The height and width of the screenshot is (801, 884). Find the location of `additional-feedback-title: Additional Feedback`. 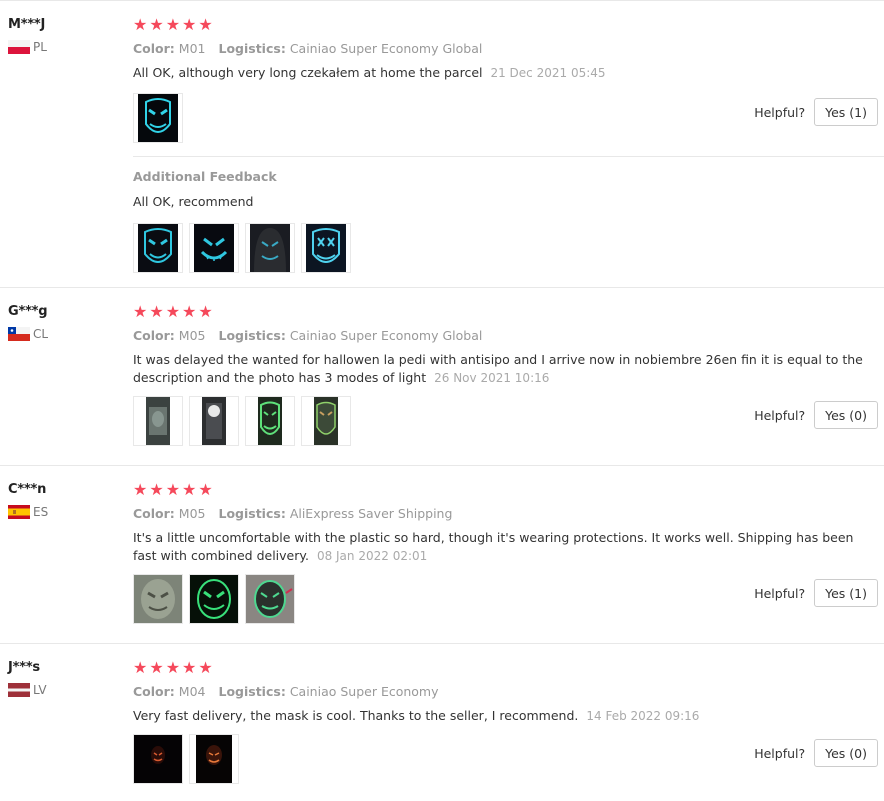

additional-feedback-title: Additional Feedback is located at coordinates (205, 176).